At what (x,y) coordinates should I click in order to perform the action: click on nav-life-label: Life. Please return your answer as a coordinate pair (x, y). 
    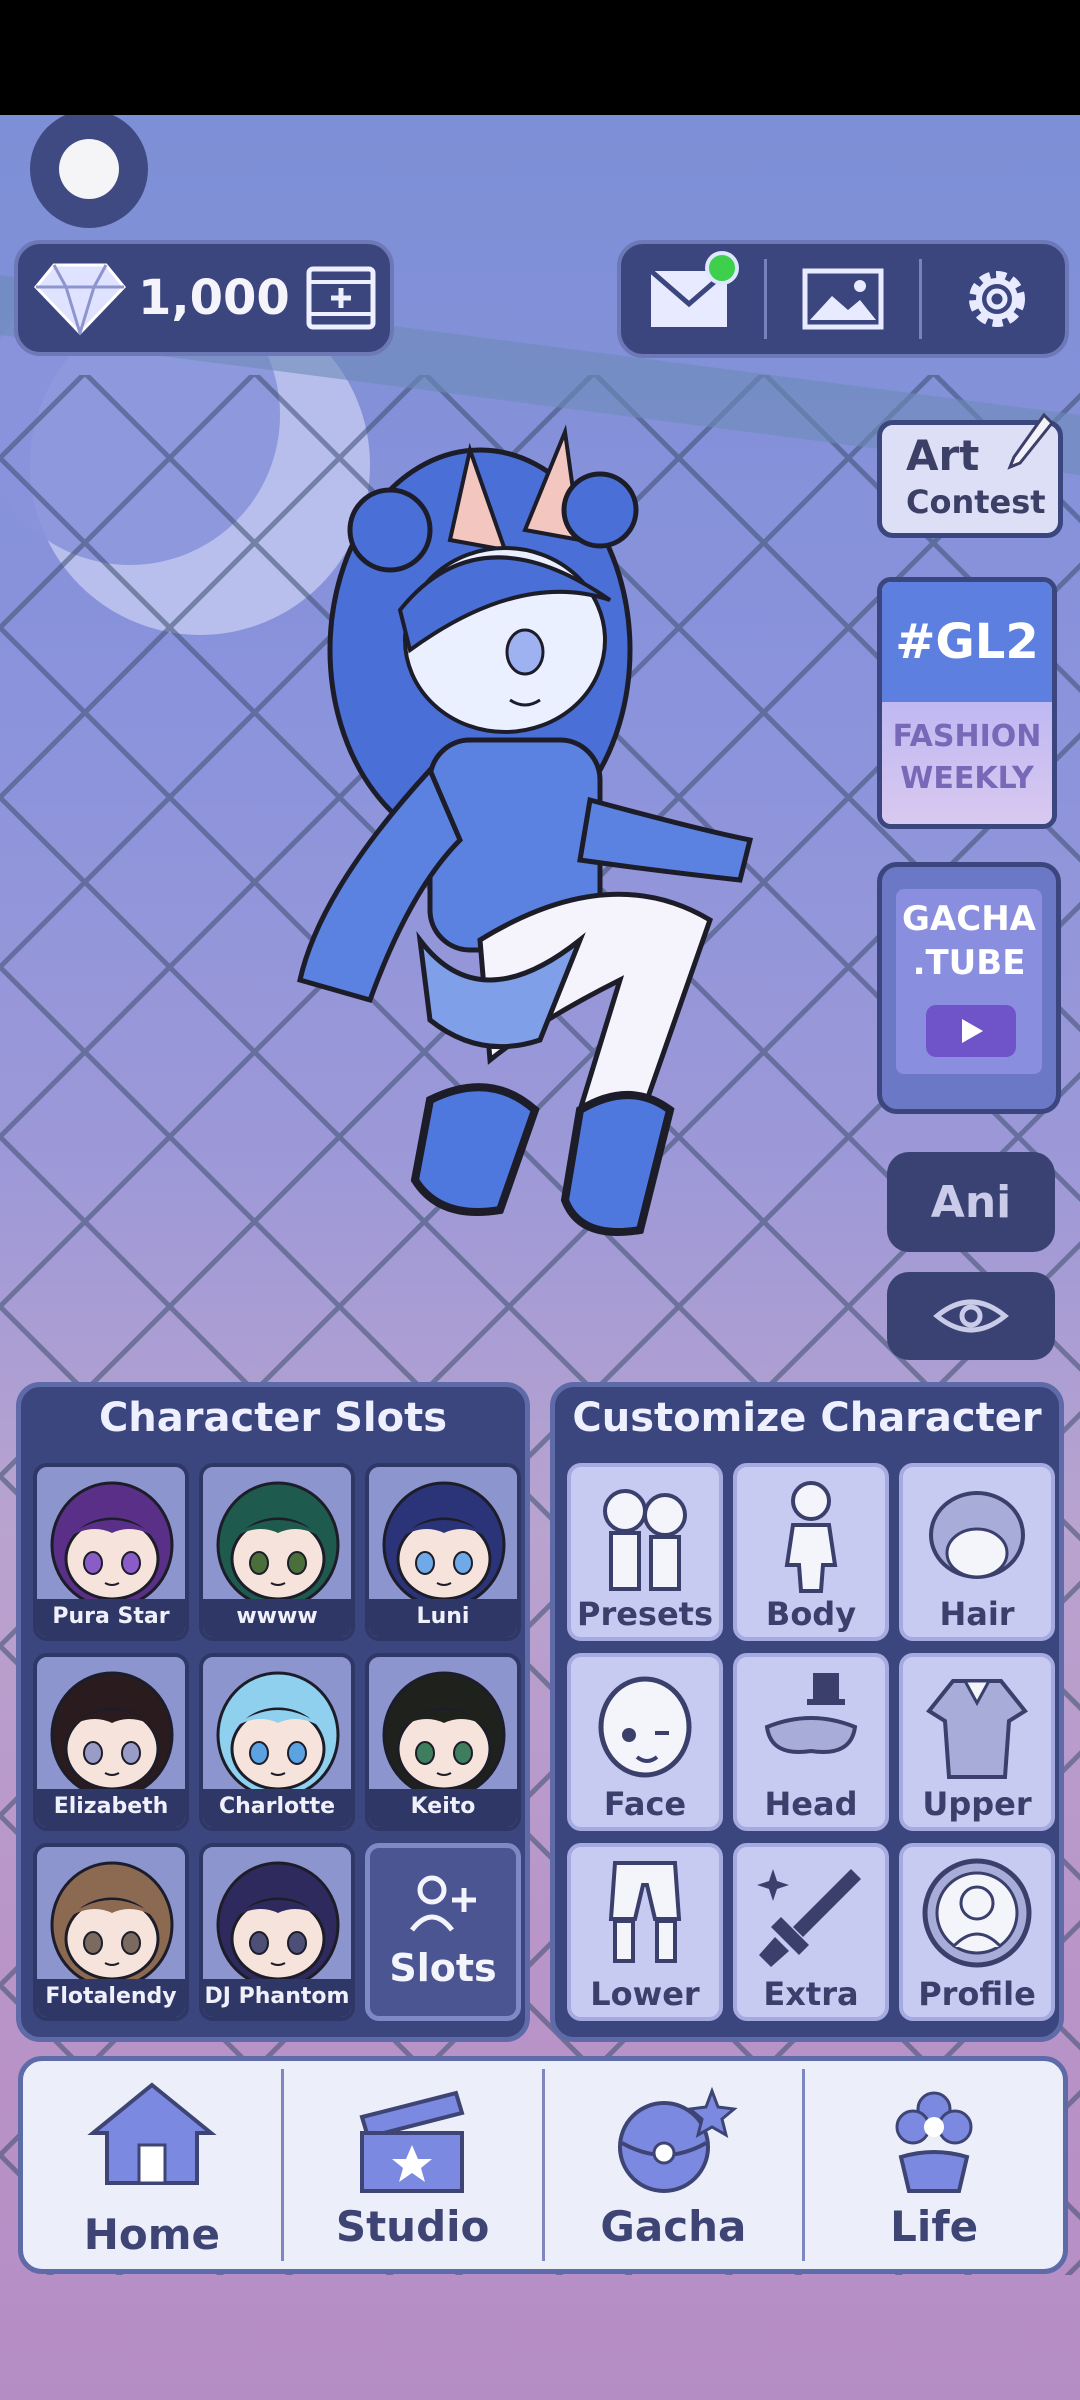
    Looking at the image, I should click on (934, 2226).